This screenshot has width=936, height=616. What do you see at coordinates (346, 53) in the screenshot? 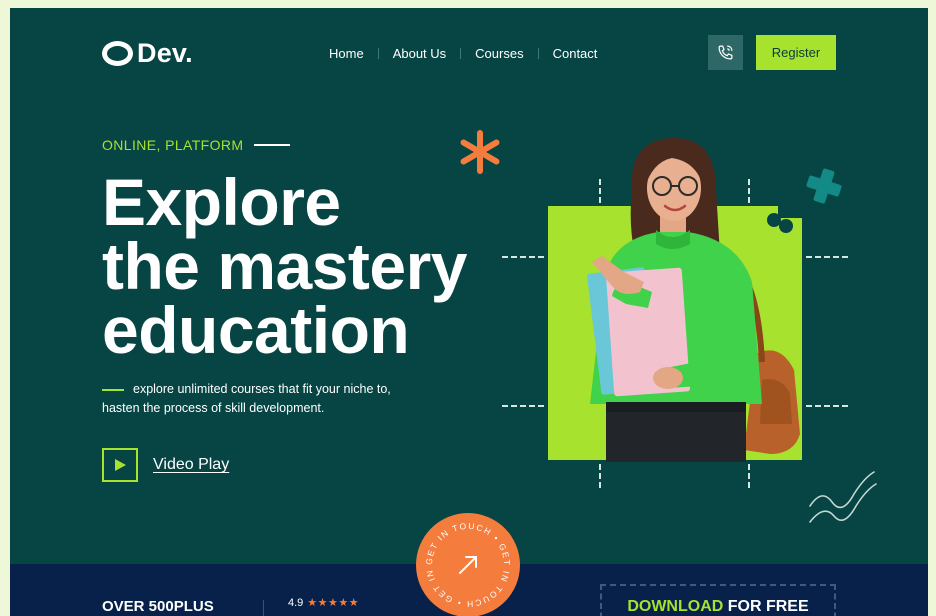
I see `nav-home: Home` at bounding box center [346, 53].